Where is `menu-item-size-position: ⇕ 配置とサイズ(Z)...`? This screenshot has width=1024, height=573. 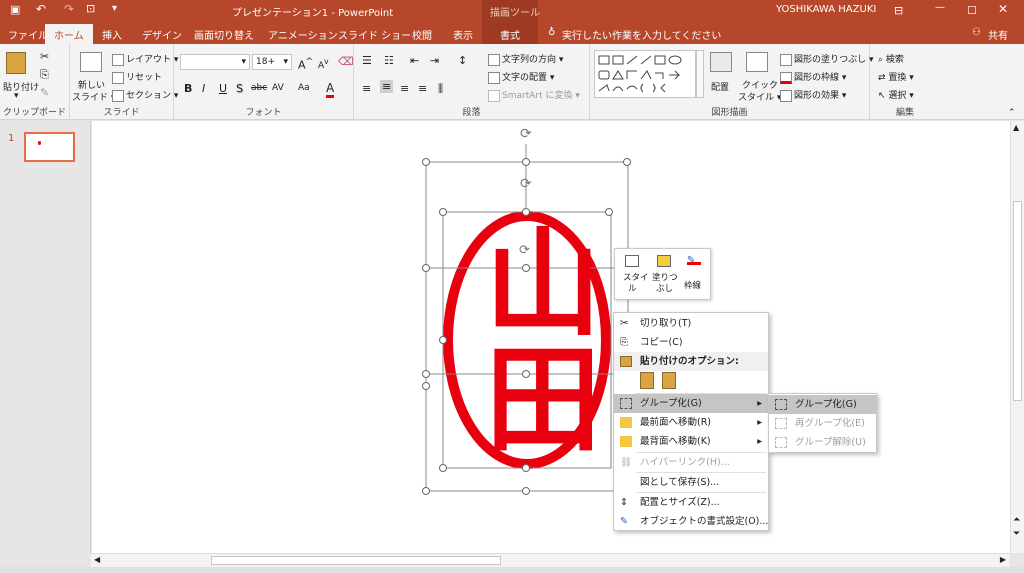 menu-item-size-position: ⇕ 配置とサイズ(Z)... is located at coordinates (691, 502).